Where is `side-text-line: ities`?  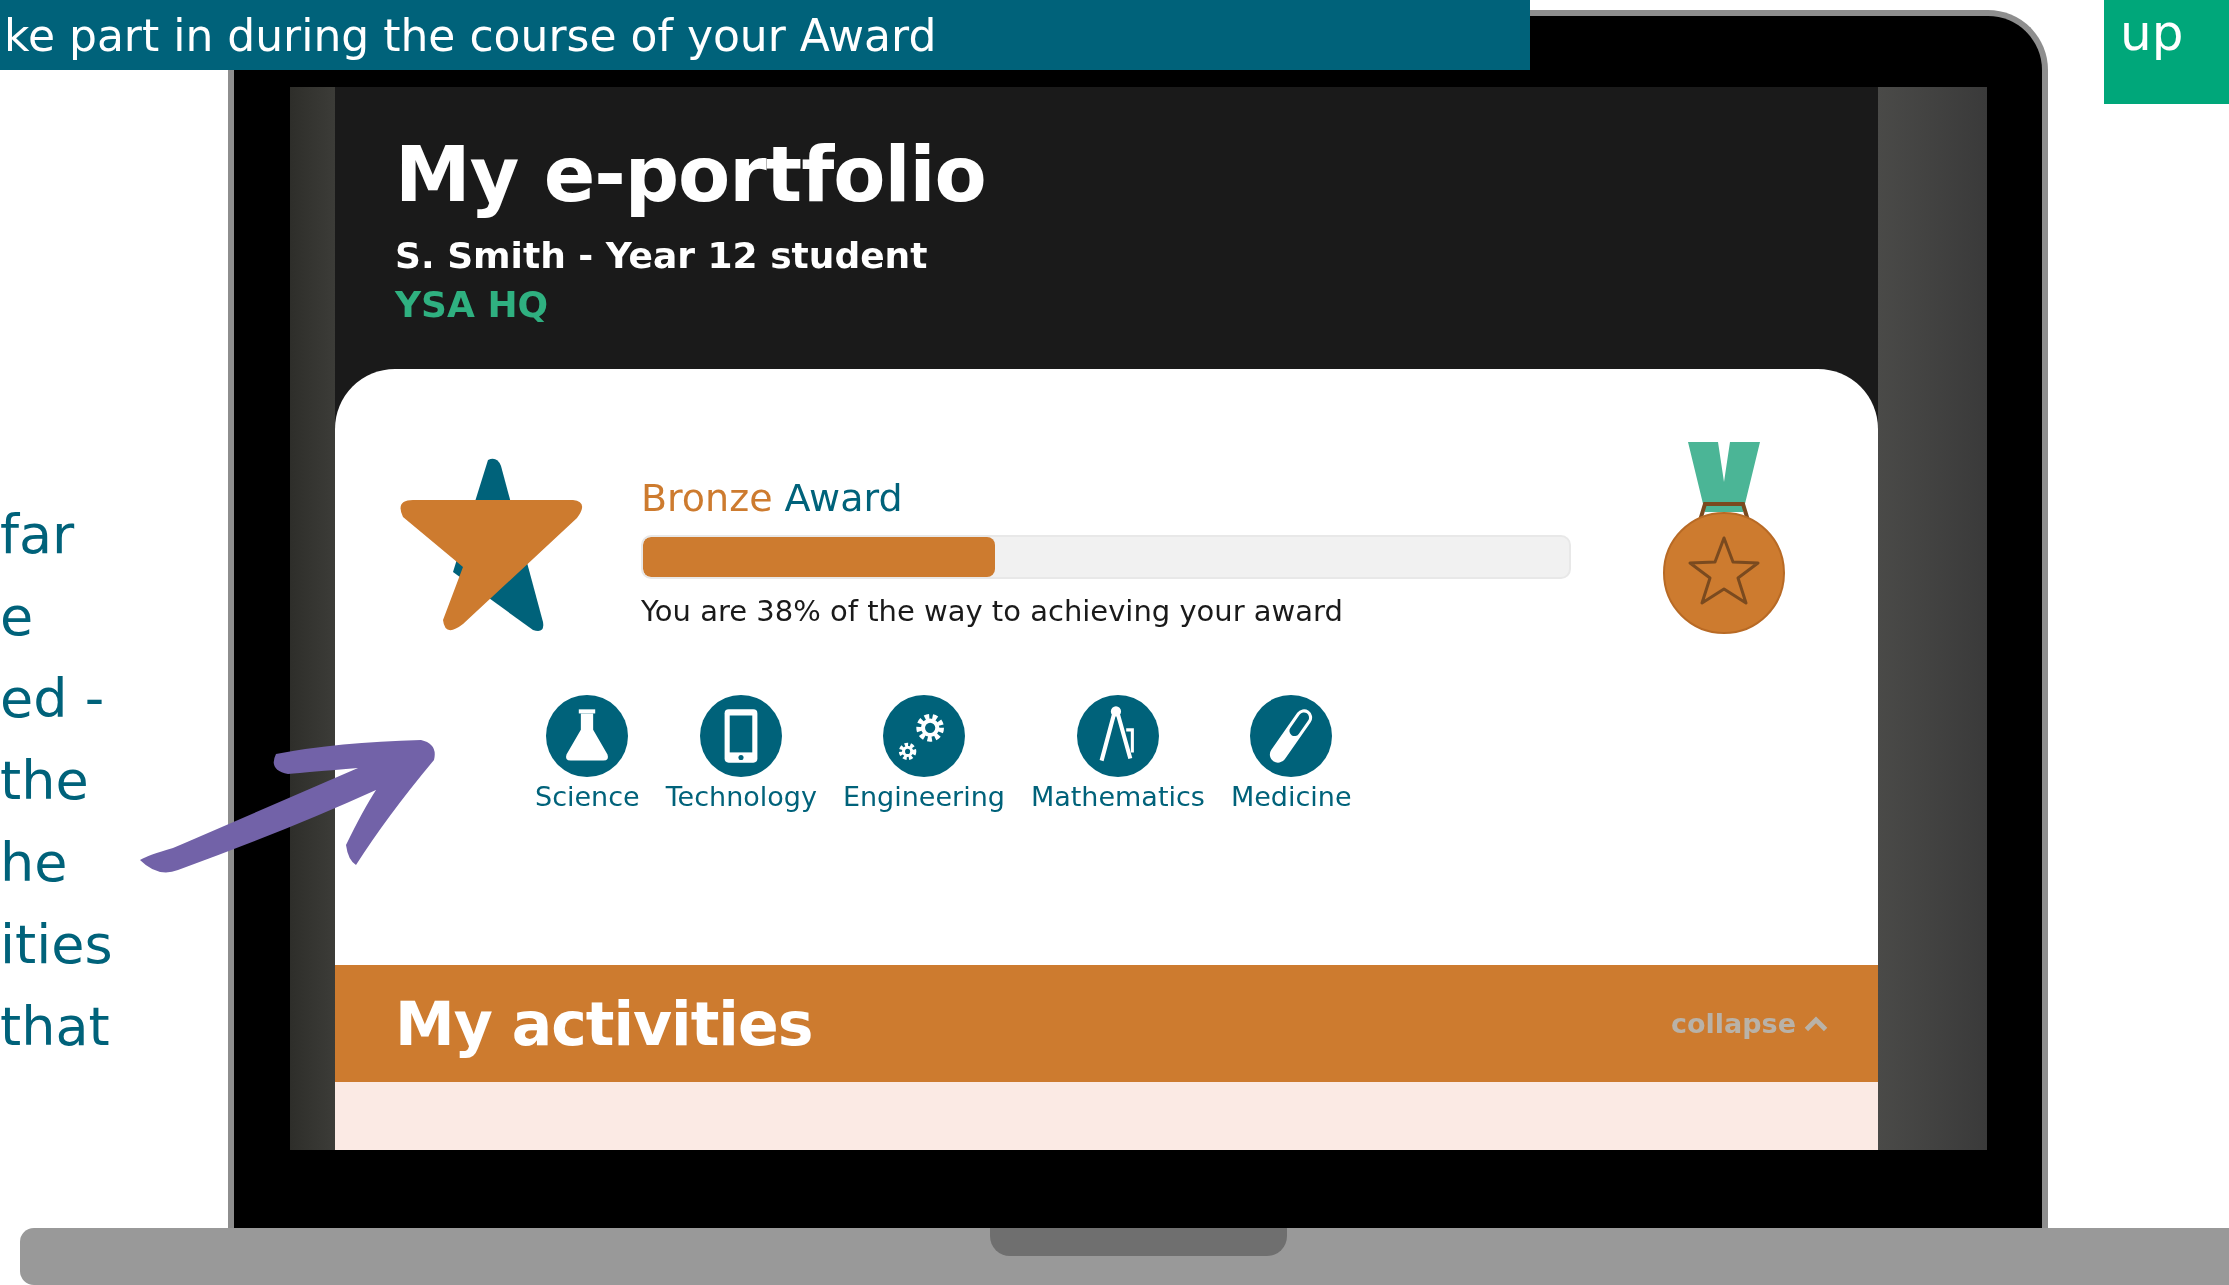
side-text-line: ities is located at coordinates (56, 945).